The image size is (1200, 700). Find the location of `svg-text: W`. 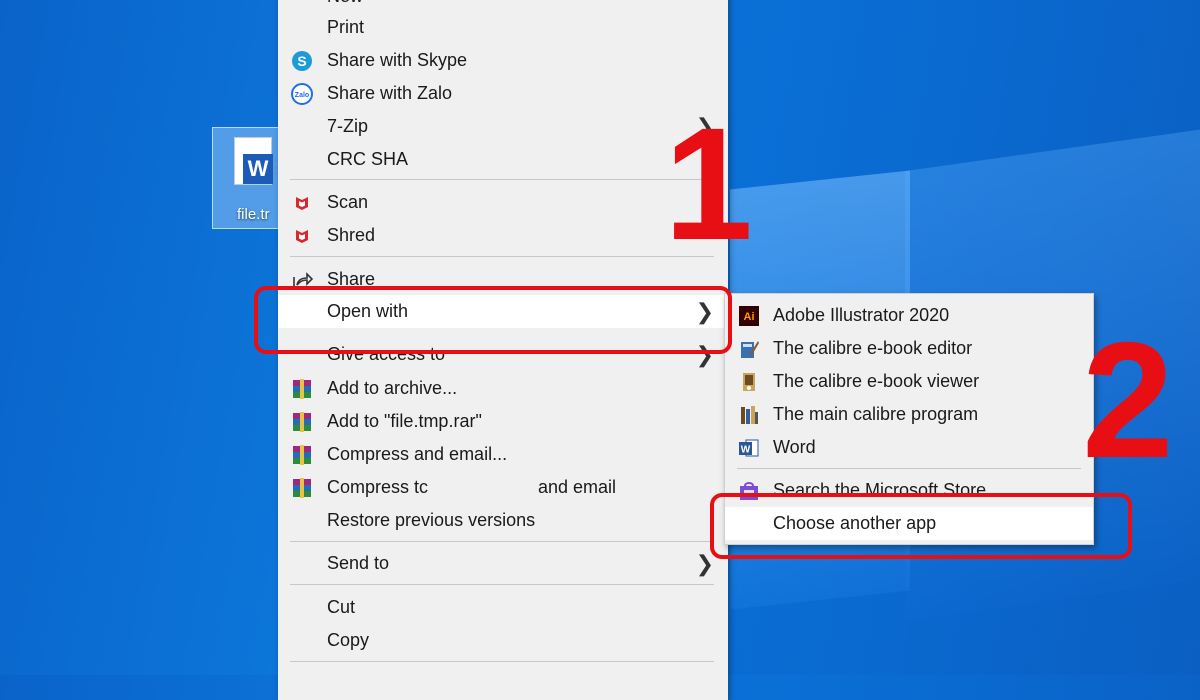

svg-text: W is located at coordinates (746, 450).